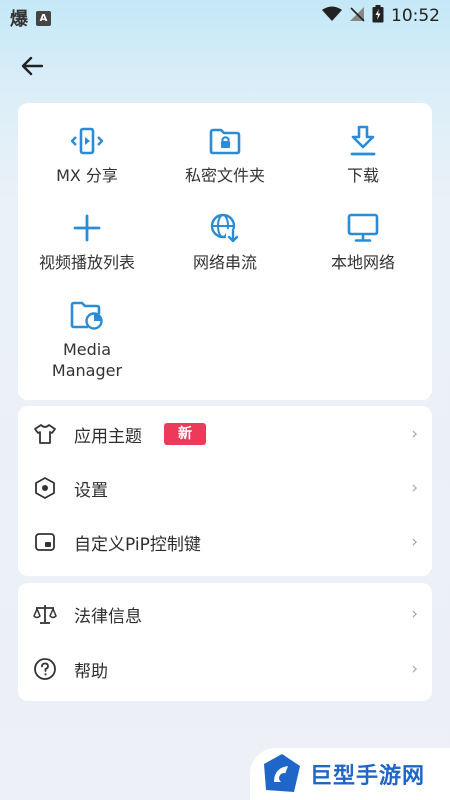 The image size is (450, 800). What do you see at coordinates (282, 773) in the screenshot?
I see `watermark-logo-icon` at bounding box center [282, 773].